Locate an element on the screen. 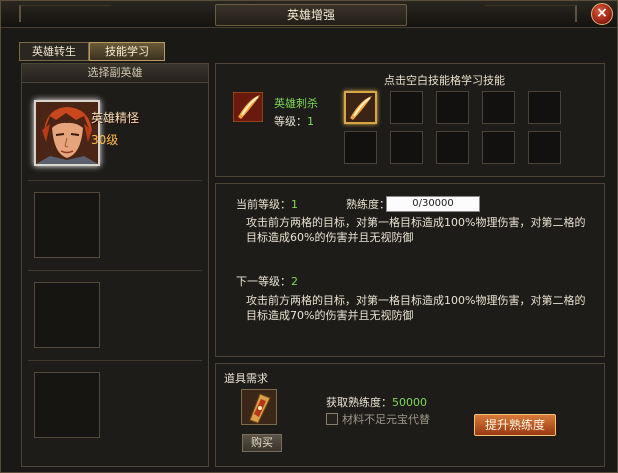 This screenshot has width=618, height=473. skill-level-value: 1 is located at coordinates (310, 121).